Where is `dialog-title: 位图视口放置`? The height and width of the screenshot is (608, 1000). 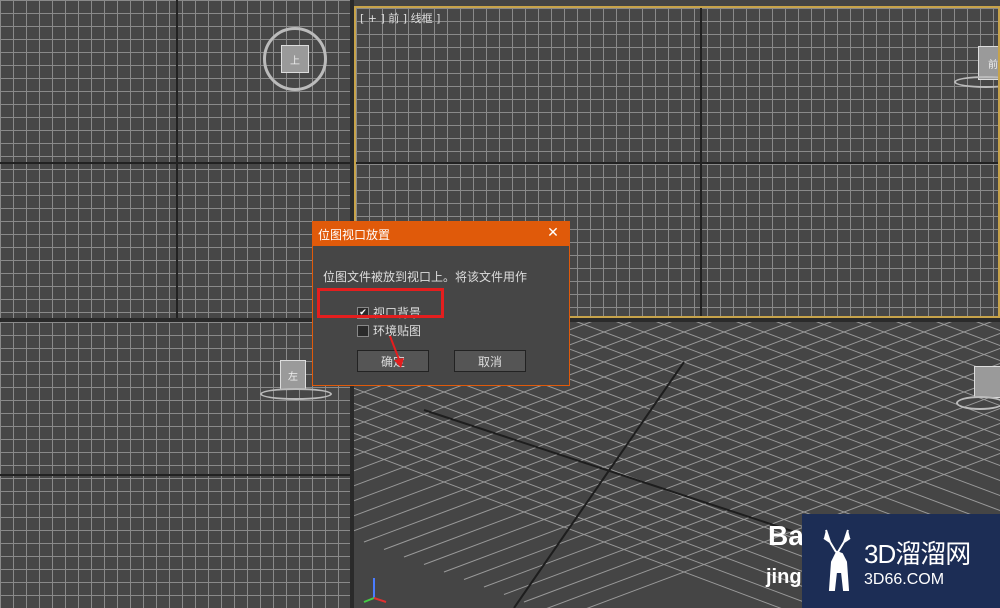 dialog-title: 位图视口放置 is located at coordinates (354, 234).